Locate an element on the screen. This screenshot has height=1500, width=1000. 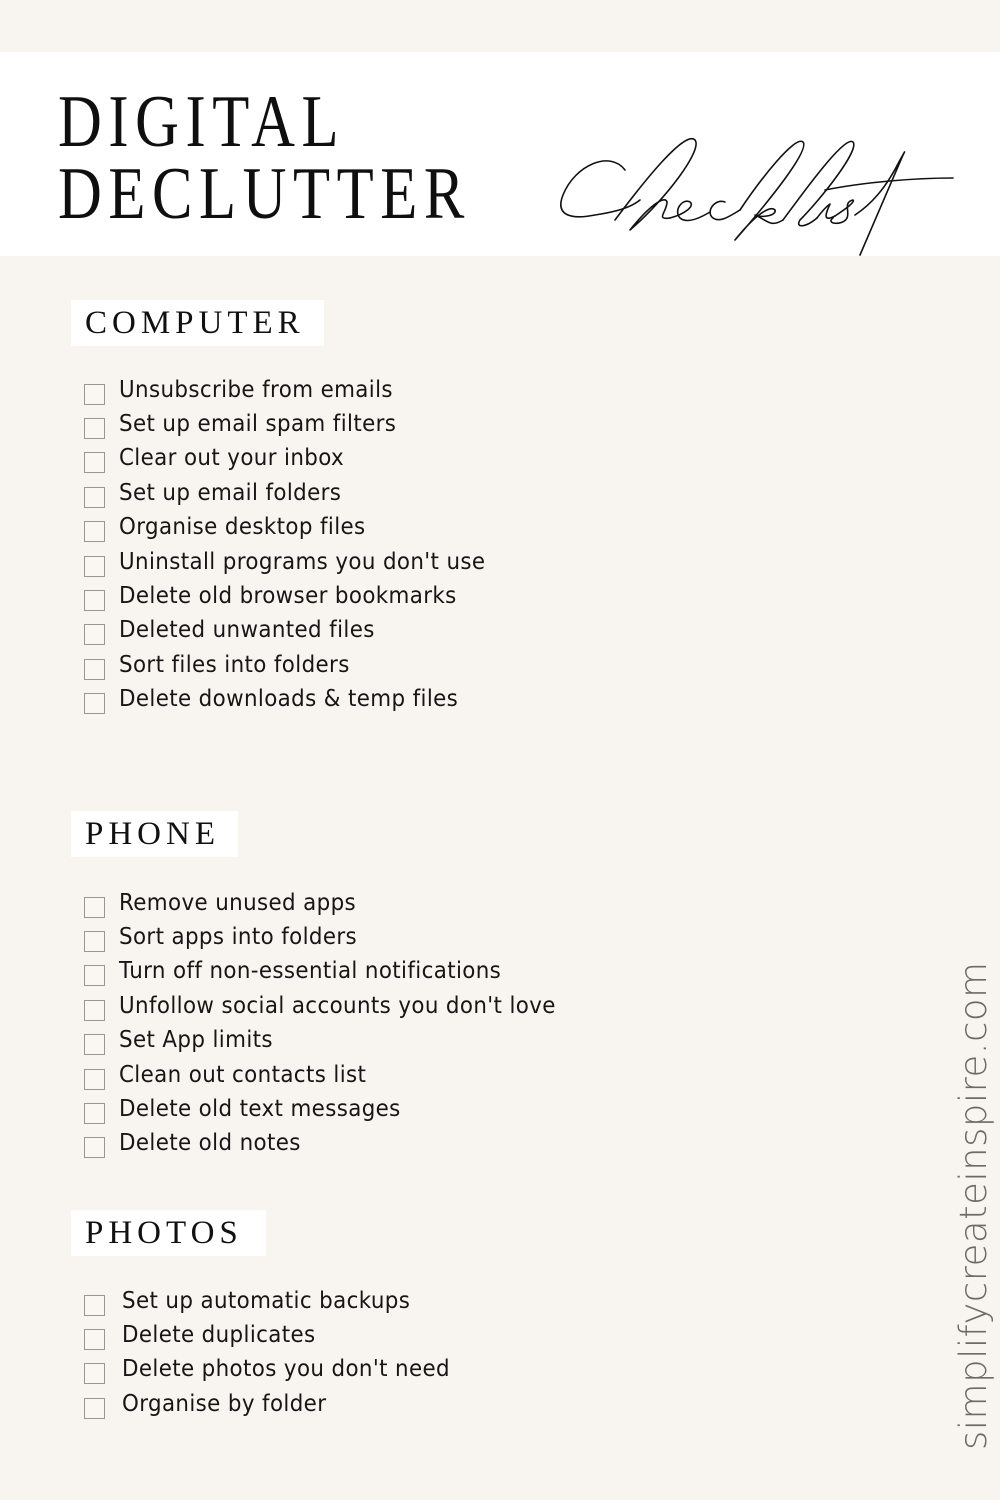
checklist-item: Delete duplicates is located at coordinates (279, 1335).